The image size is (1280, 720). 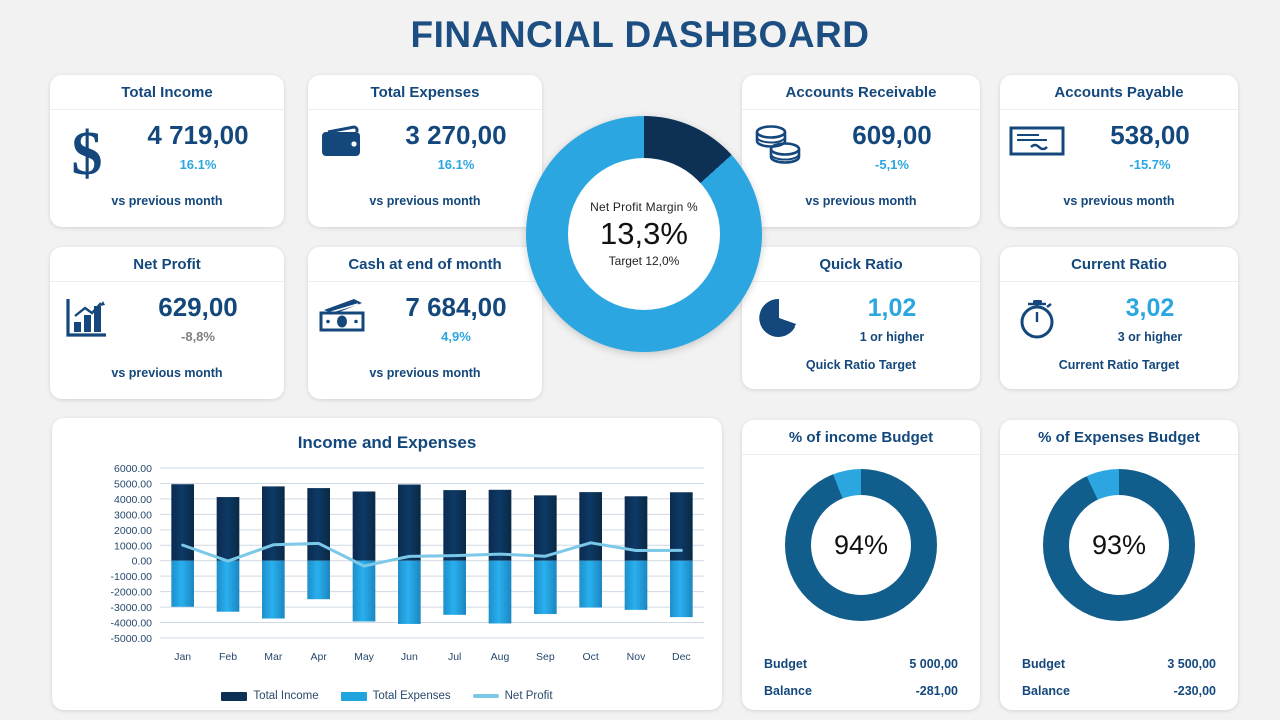 I want to click on donut-center-label: 93%, so click(x=1119, y=545).